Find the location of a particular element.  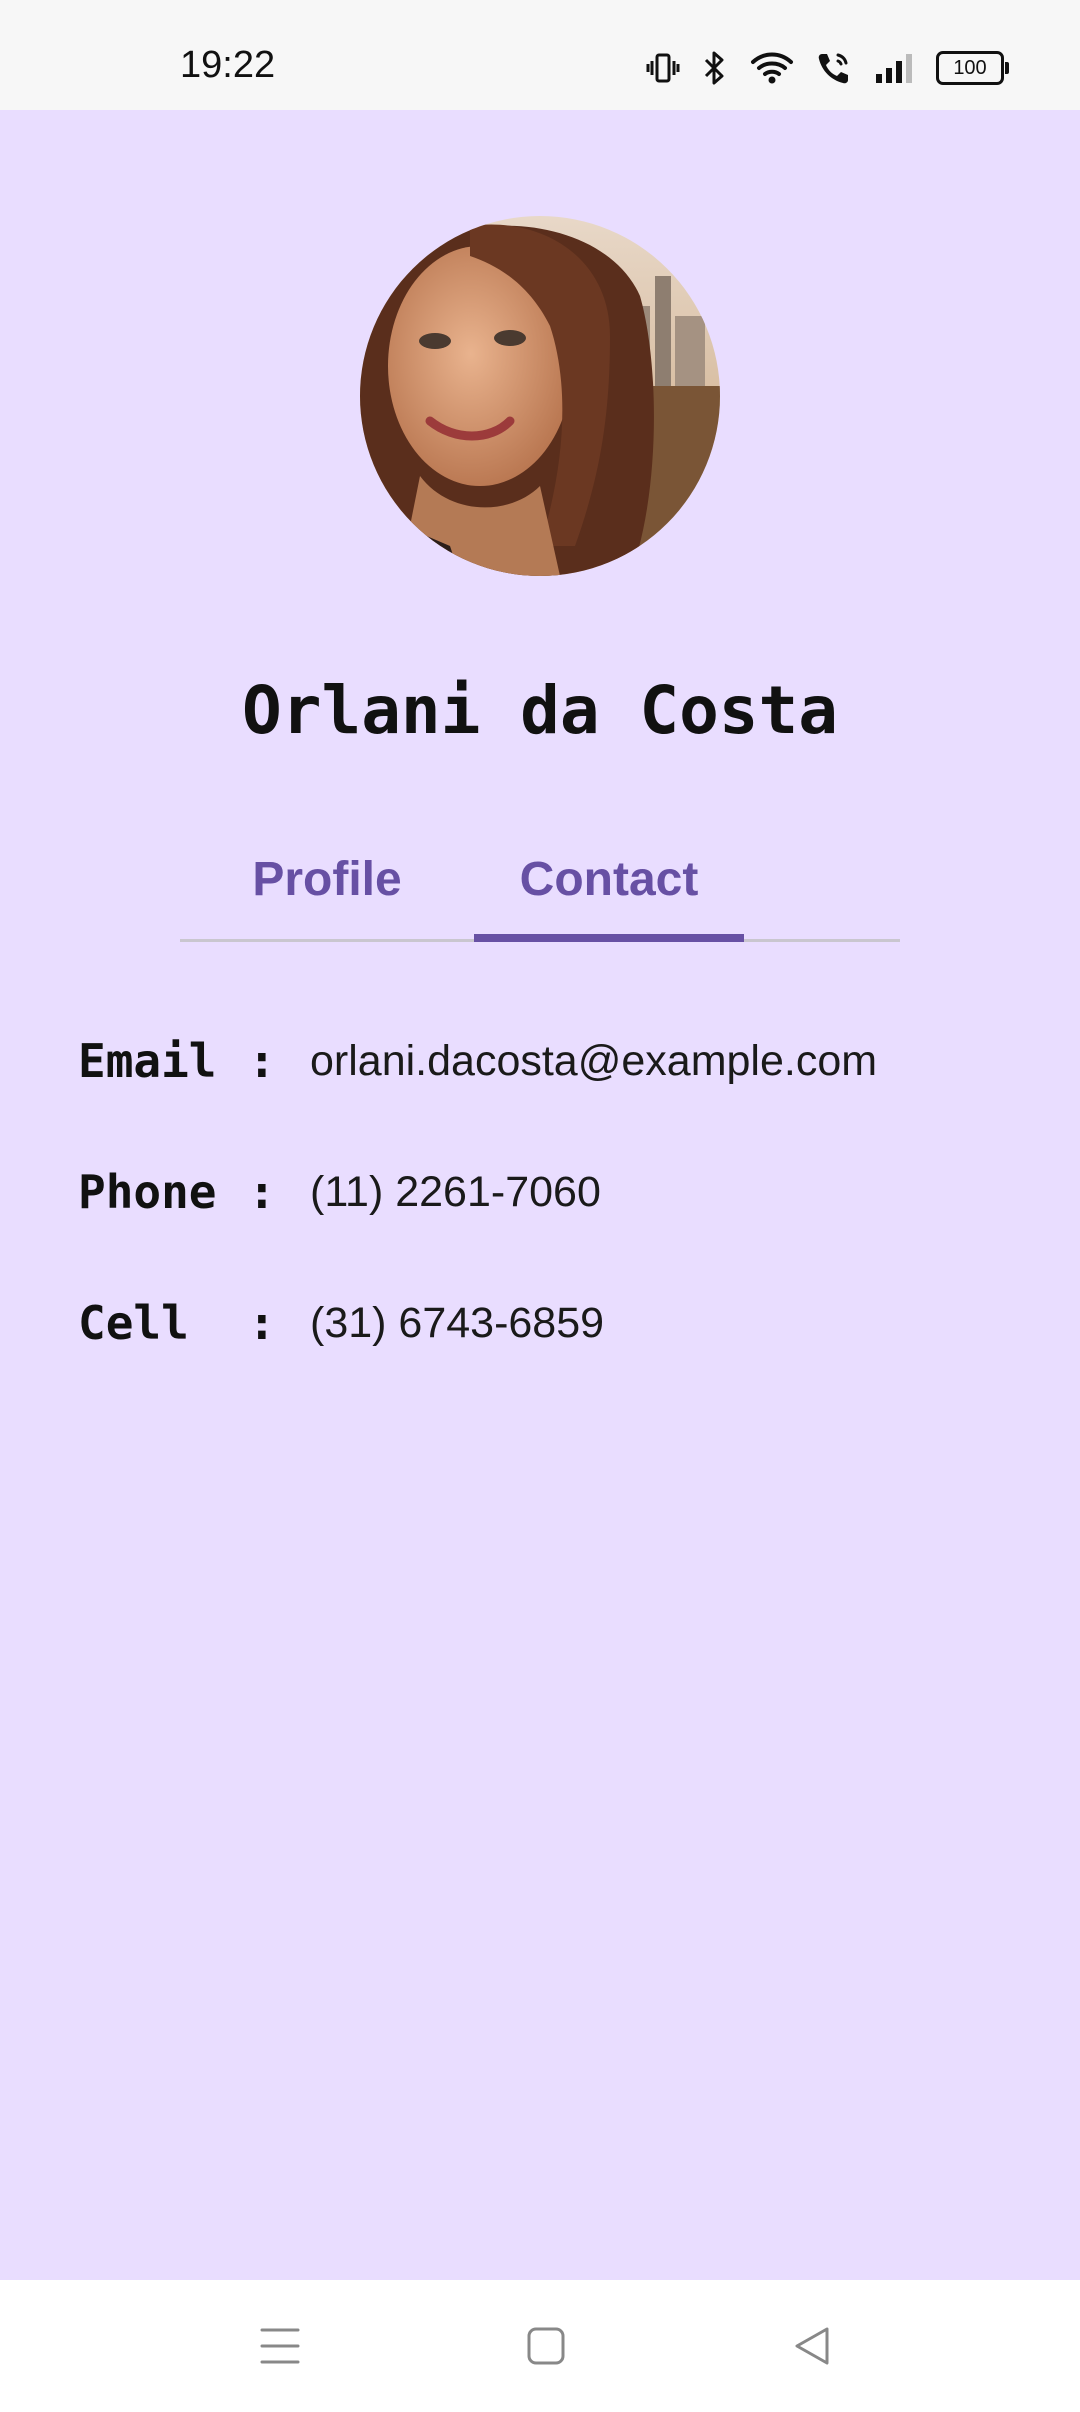

cell-value: (31) 6743-6859 is located at coordinates (457, 1323).